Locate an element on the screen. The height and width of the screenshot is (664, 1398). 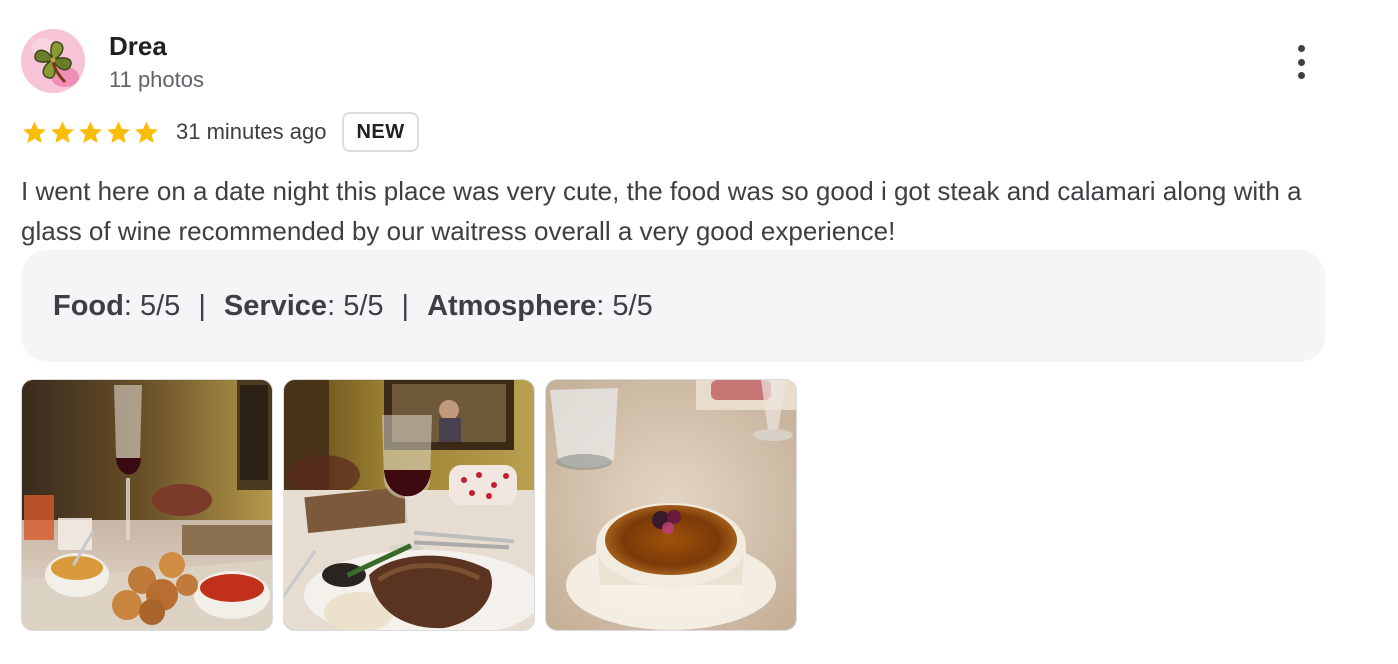
four-leaf-clover-icon is located at coordinates (53, 61).